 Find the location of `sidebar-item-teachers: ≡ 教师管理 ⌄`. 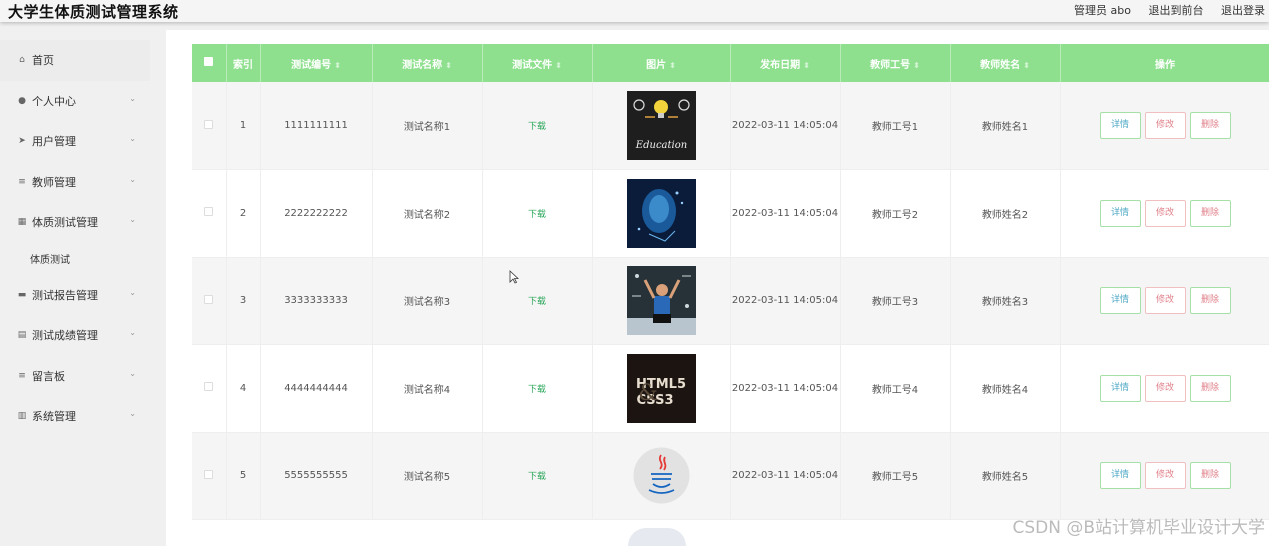

sidebar-item-teachers: ≡ 教师管理 ⌄ is located at coordinates (75, 182).